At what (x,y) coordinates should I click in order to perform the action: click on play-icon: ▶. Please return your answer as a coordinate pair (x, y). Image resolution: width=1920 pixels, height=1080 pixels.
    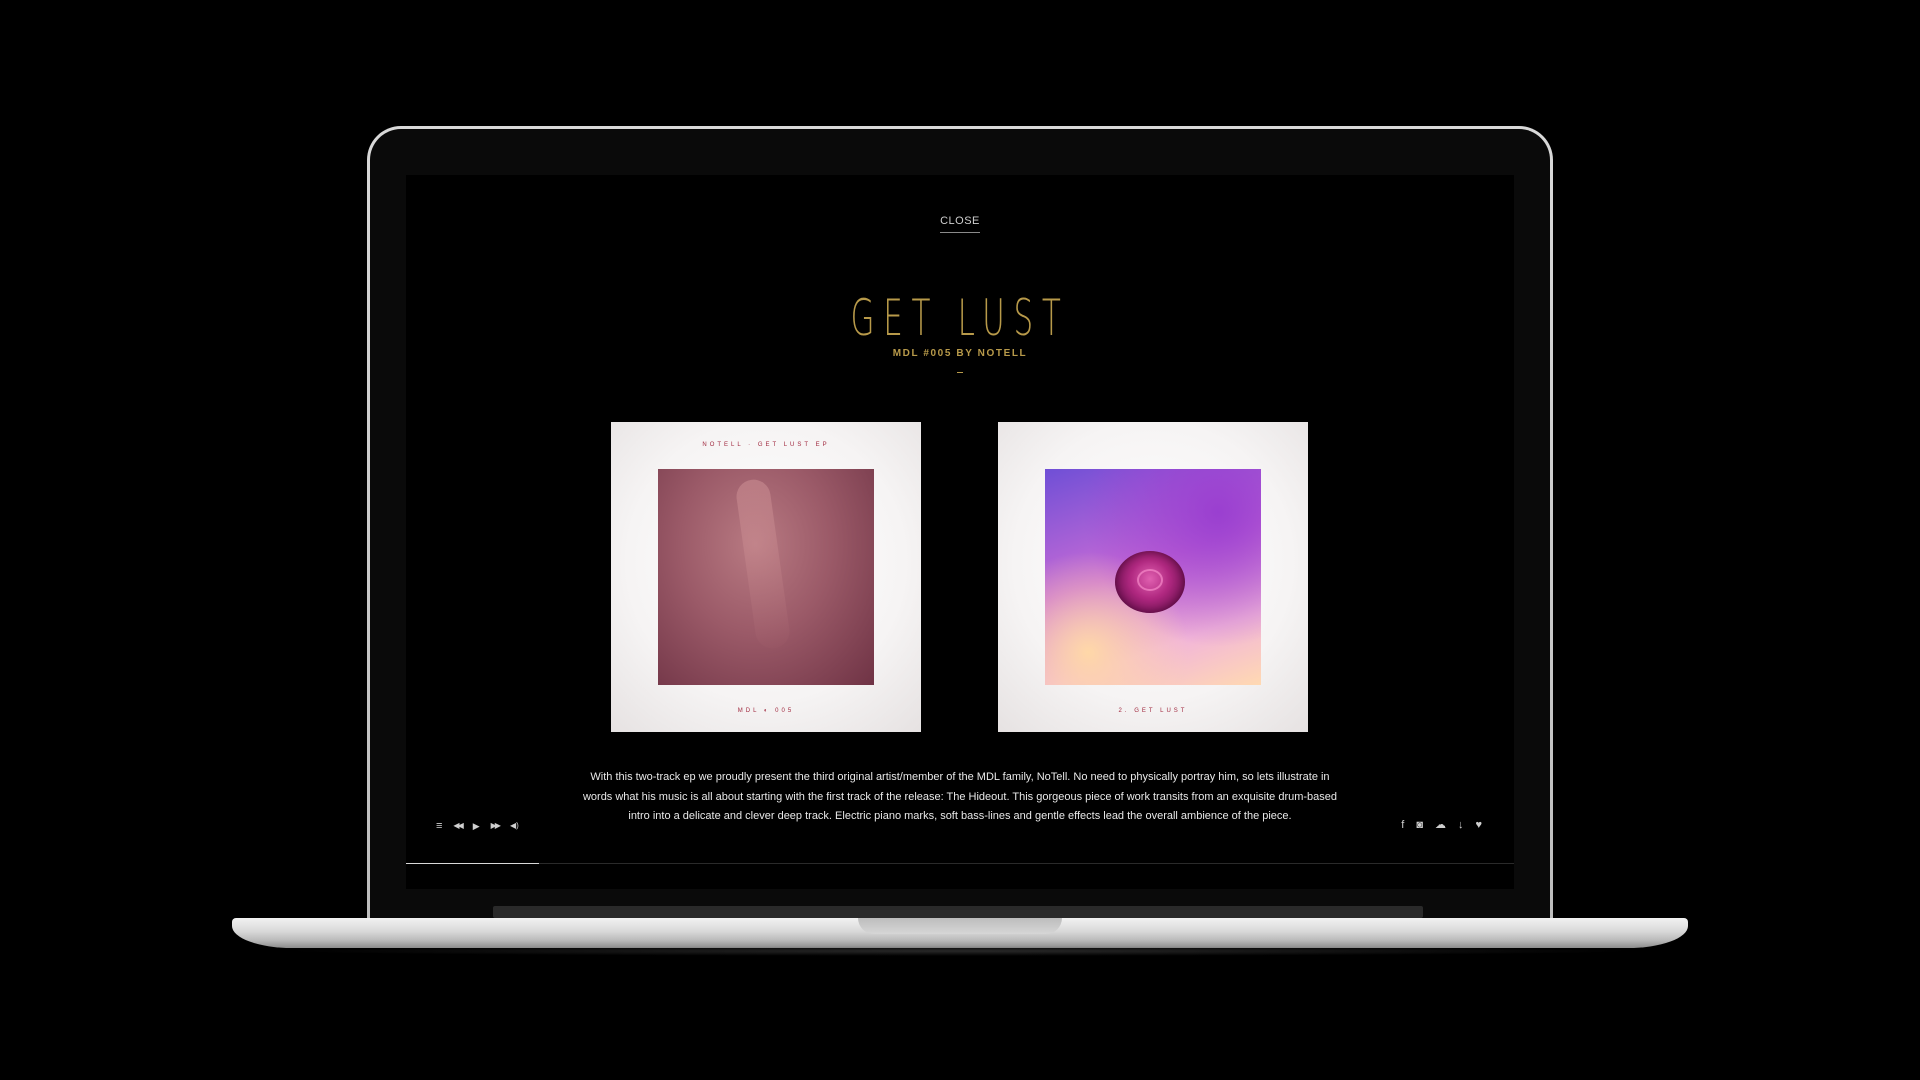
    Looking at the image, I should click on (476, 826).